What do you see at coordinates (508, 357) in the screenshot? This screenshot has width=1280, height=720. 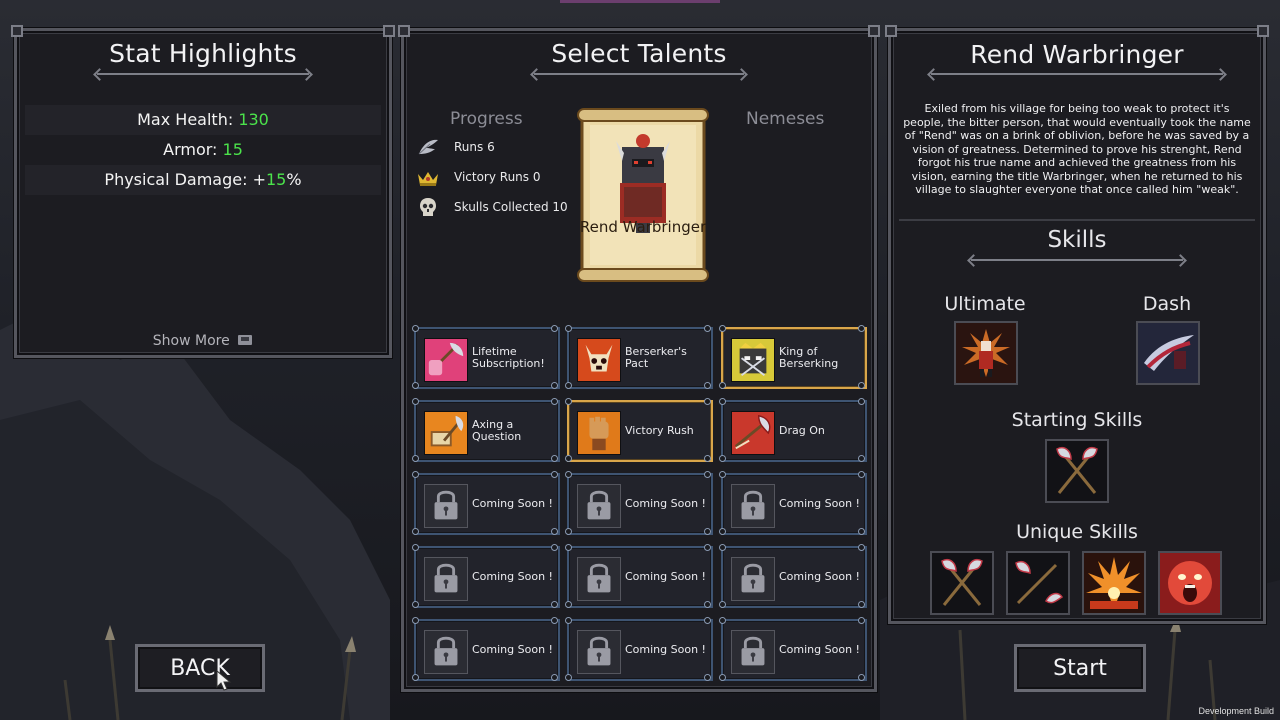 I see `talent-name: Lifetime Subscription!` at bounding box center [508, 357].